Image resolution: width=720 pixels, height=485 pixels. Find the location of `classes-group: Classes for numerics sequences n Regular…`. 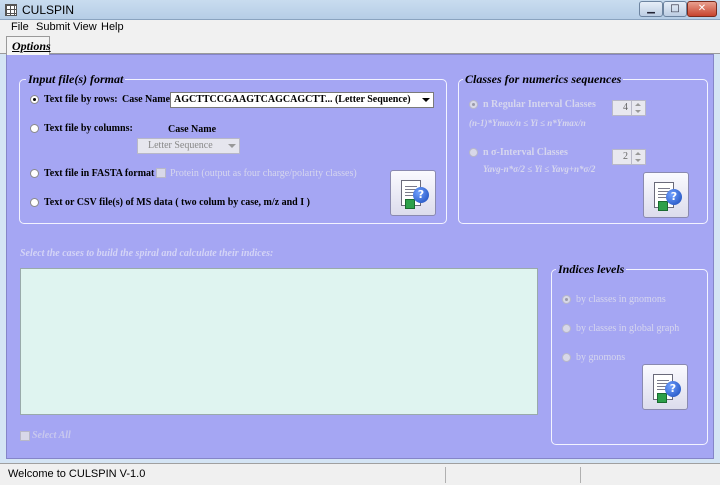

classes-group: Classes for numerics sequences n Regular… is located at coordinates (583, 148).